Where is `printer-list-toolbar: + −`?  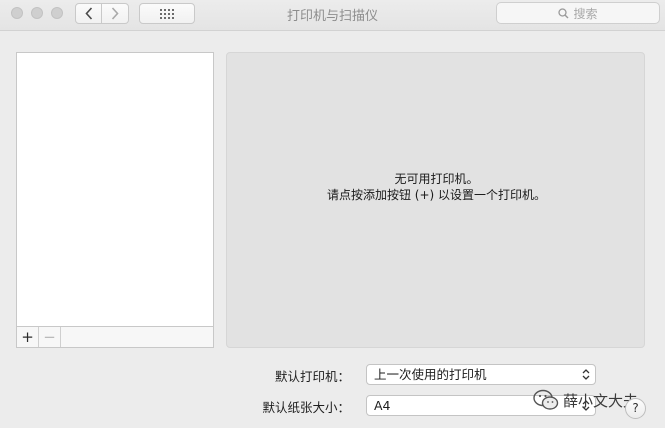
printer-list-toolbar: + − is located at coordinates (115, 337).